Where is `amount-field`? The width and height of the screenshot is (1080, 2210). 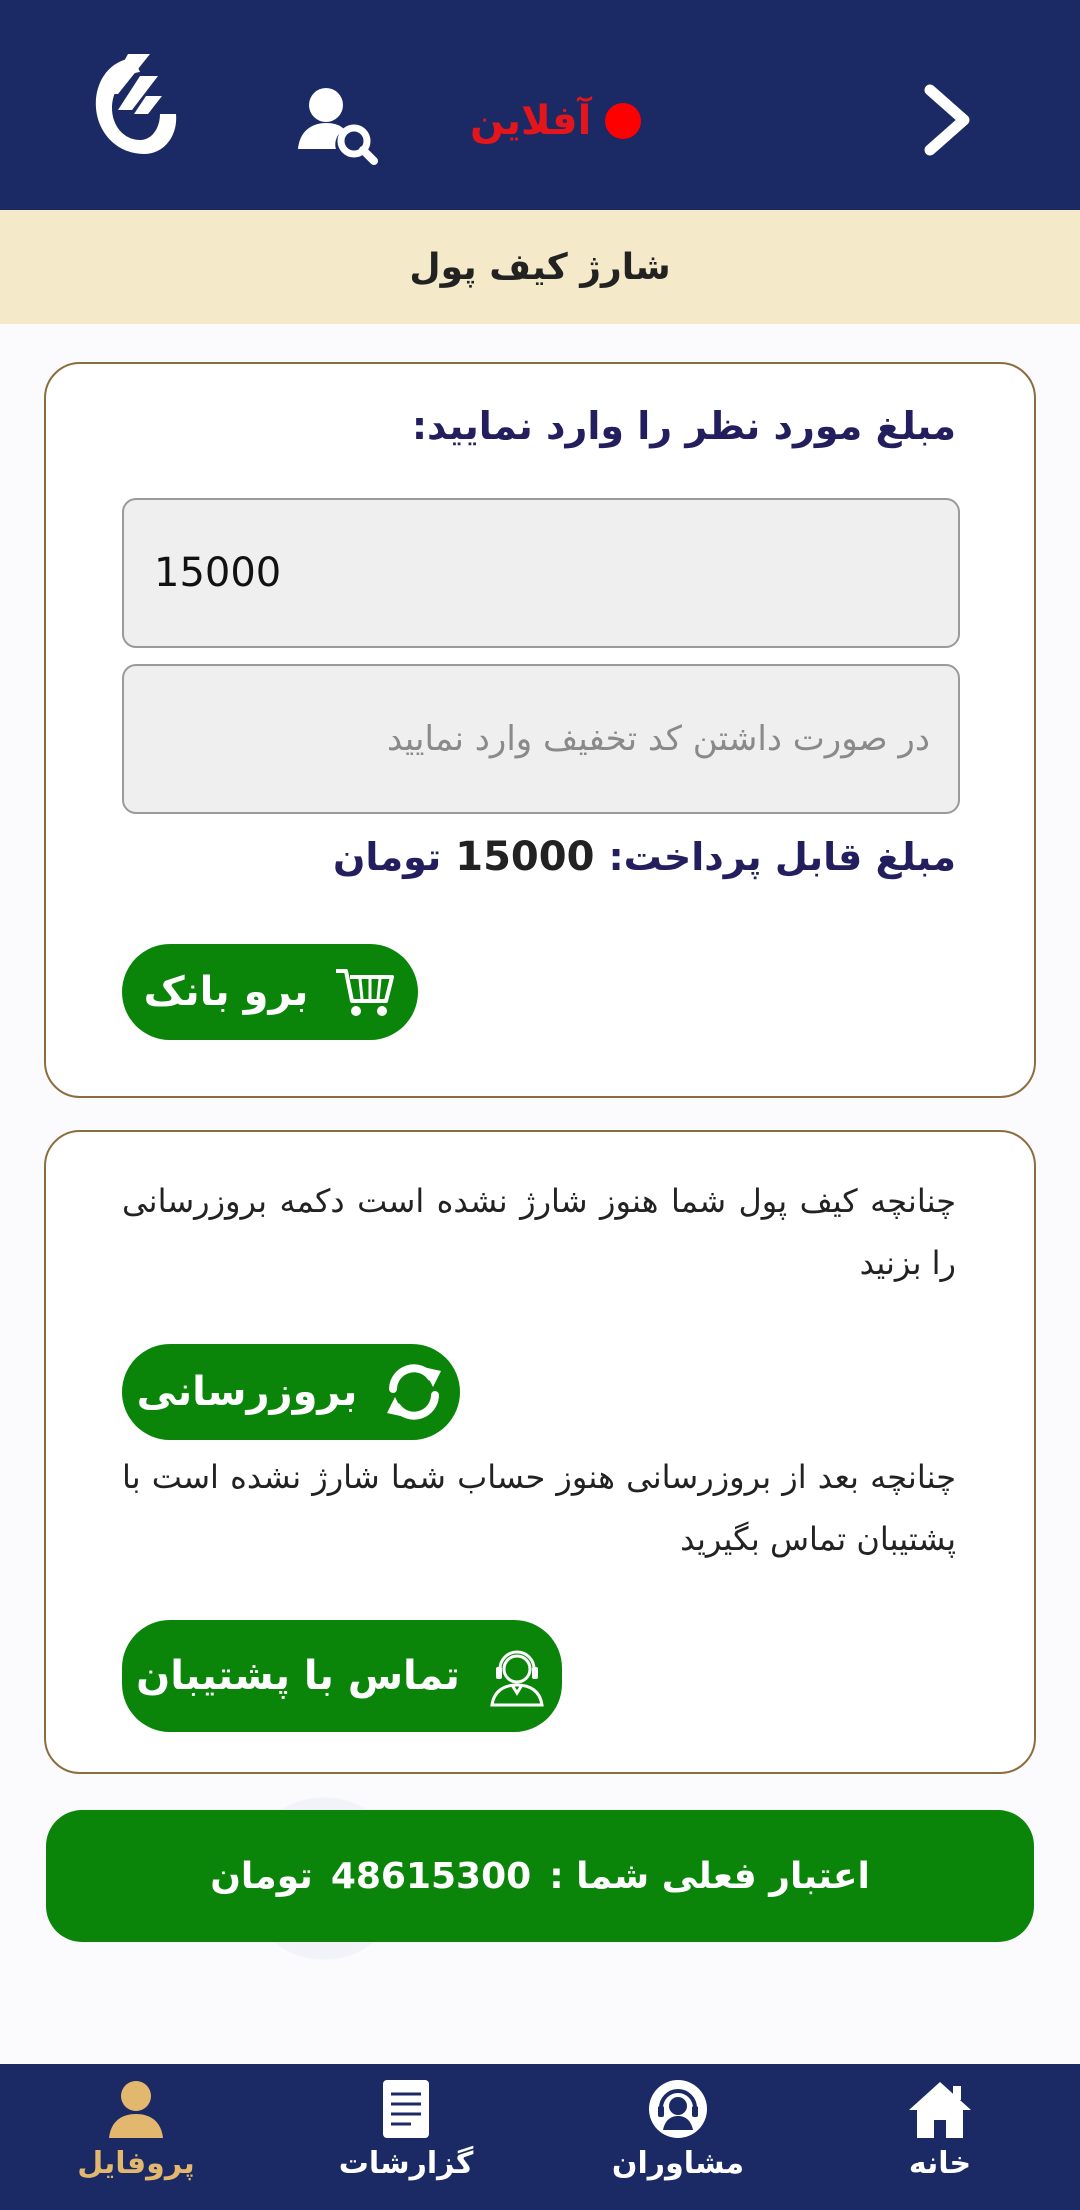
amount-field is located at coordinates (541, 573).